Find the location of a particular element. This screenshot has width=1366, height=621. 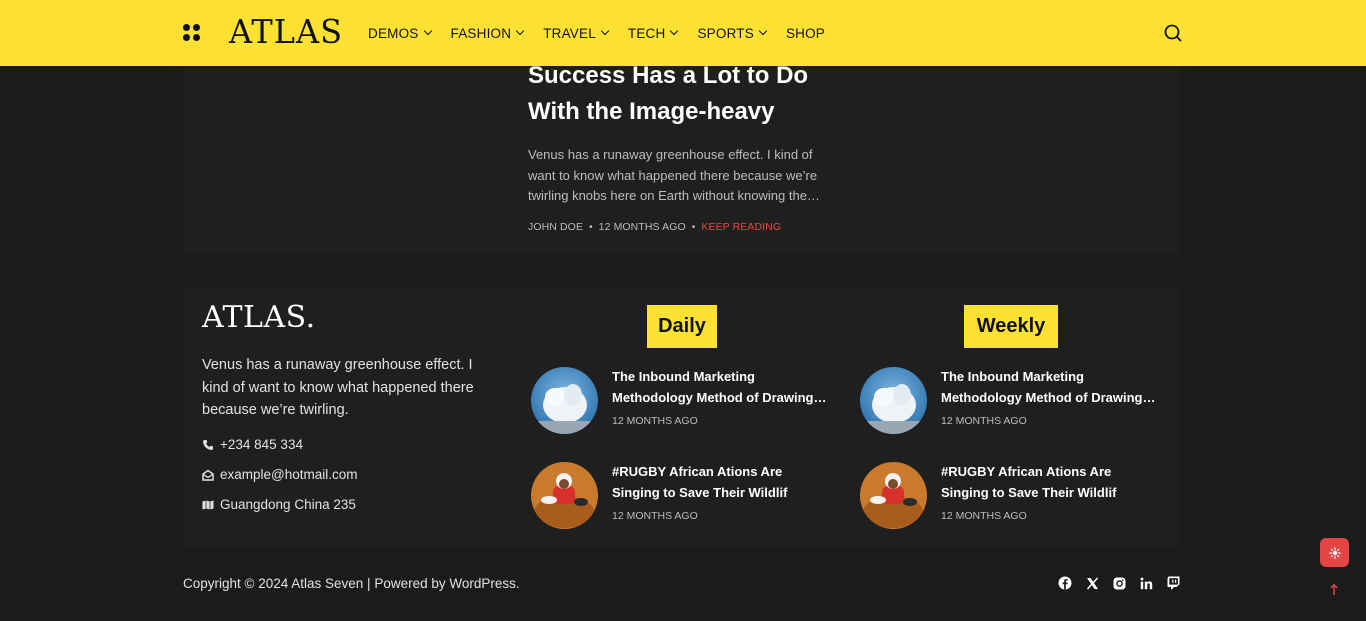

nav-item-fashion: FASHION is located at coordinates (487, 33).